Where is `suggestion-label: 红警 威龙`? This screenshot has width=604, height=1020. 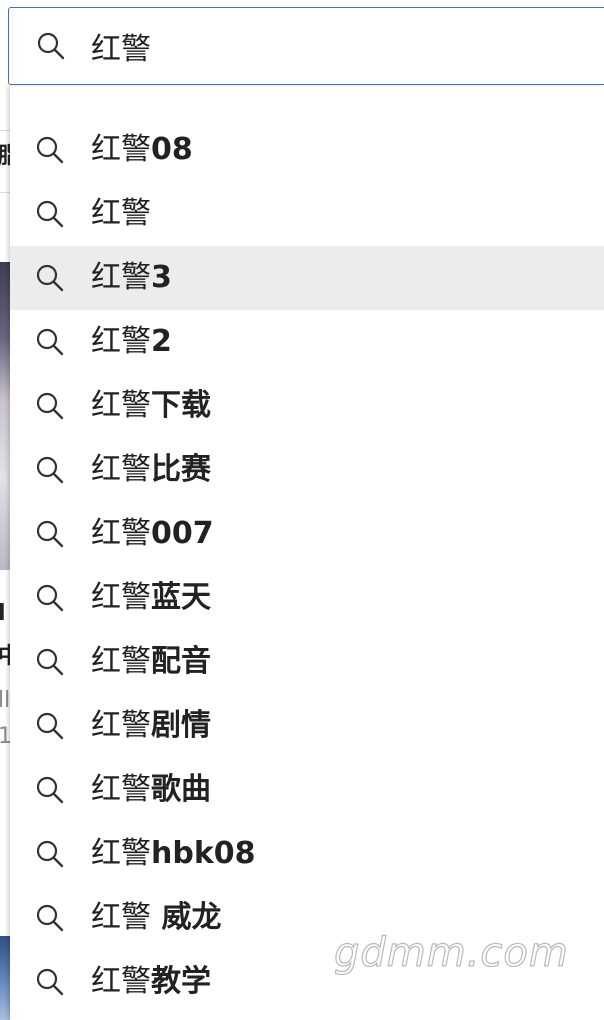
suggestion-label: 红警 威龙 is located at coordinates (156, 918).